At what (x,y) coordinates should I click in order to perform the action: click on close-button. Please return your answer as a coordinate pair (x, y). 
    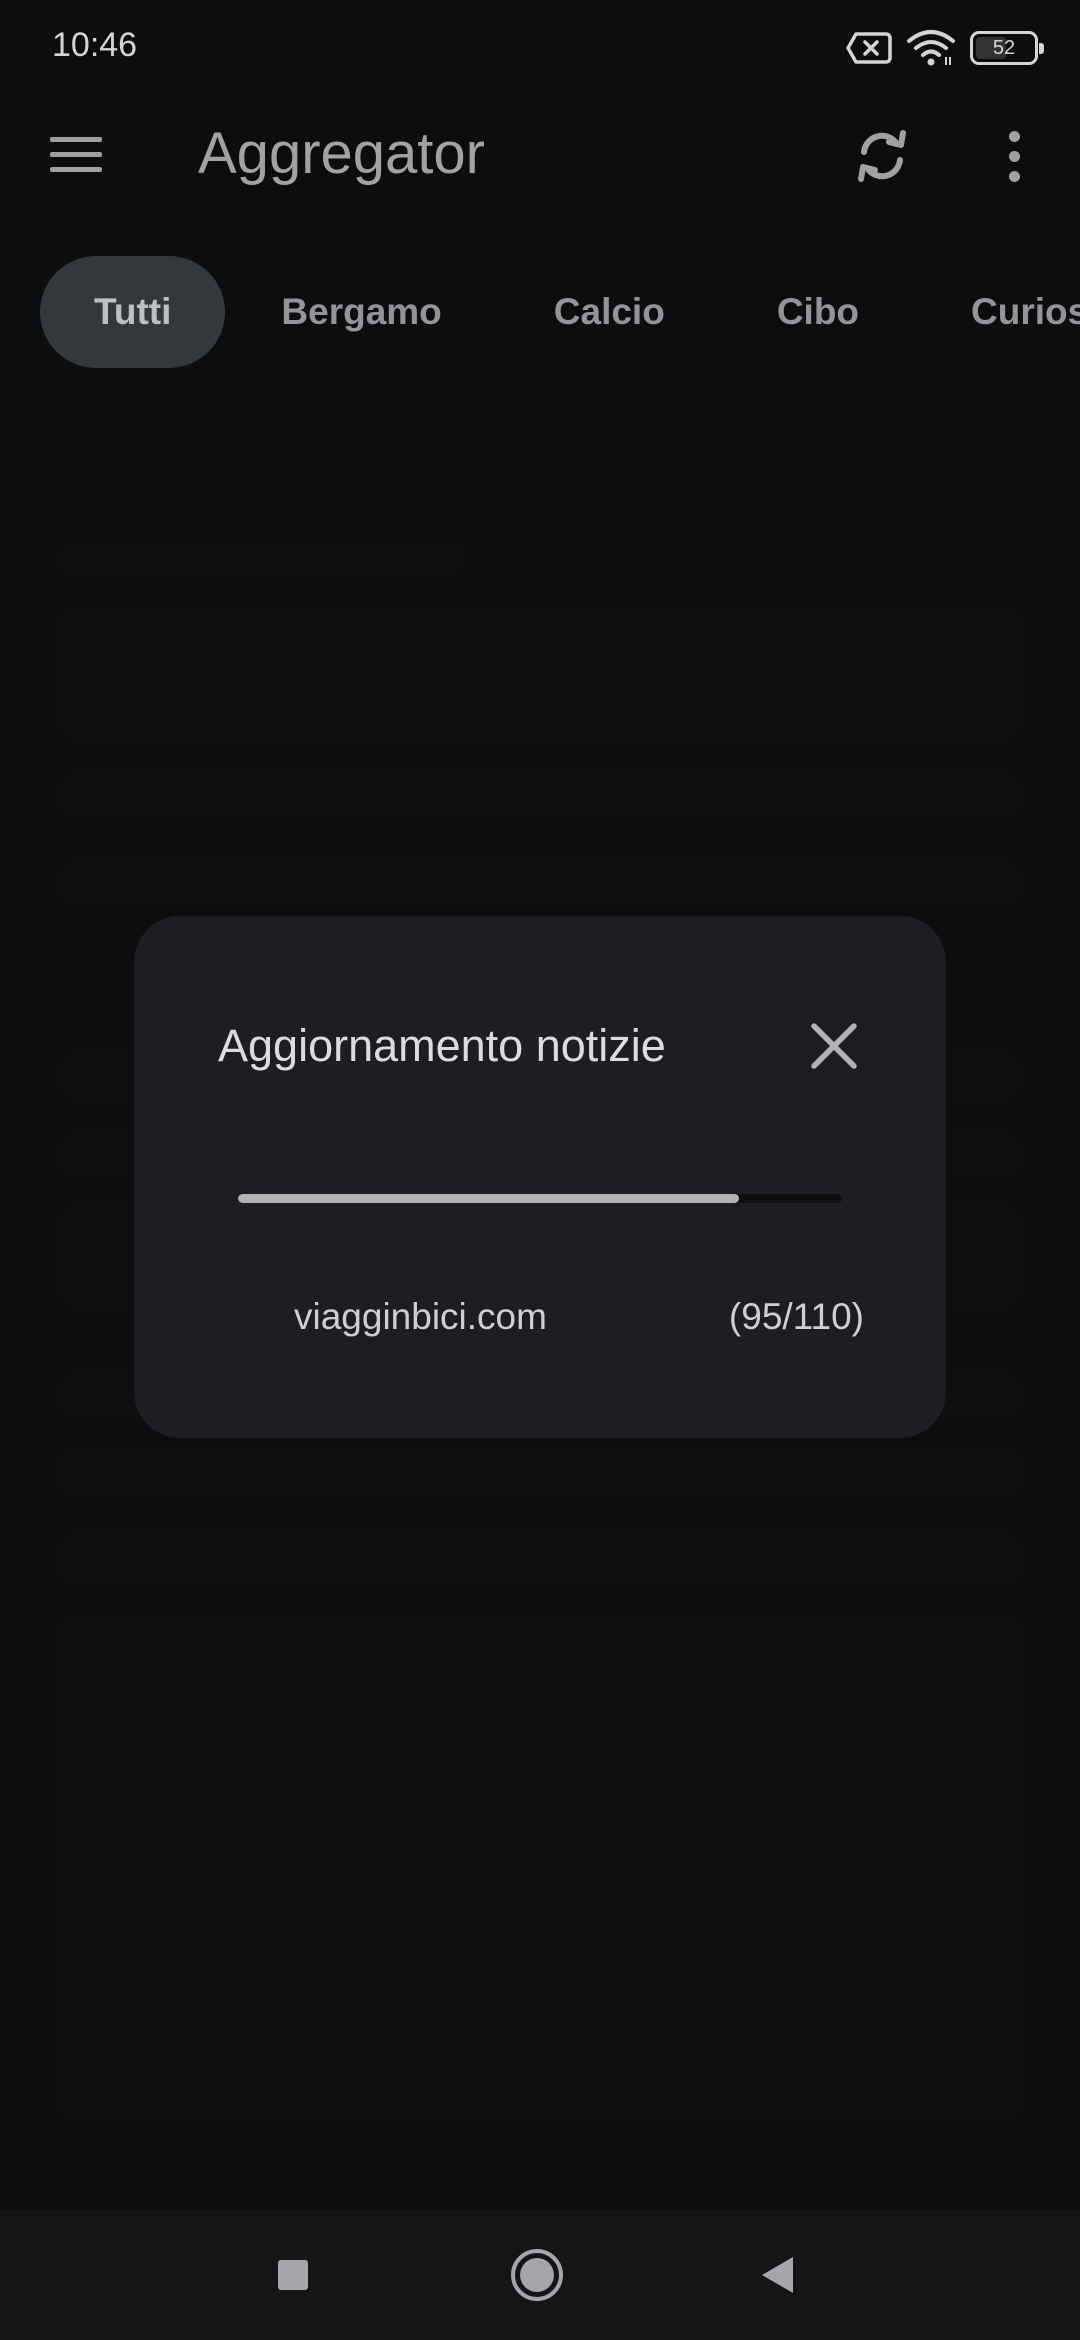
    Looking at the image, I should click on (834, 1046).